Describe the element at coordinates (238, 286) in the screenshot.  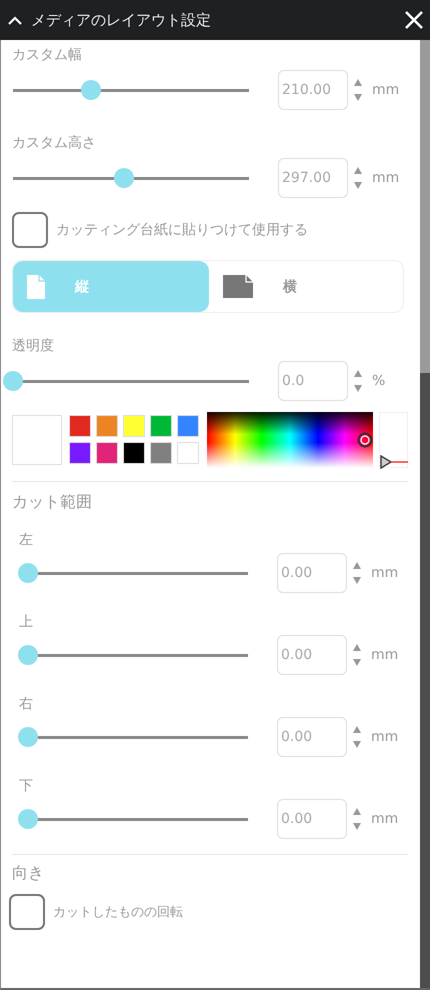
I see `landscape-page-icon` at that location.